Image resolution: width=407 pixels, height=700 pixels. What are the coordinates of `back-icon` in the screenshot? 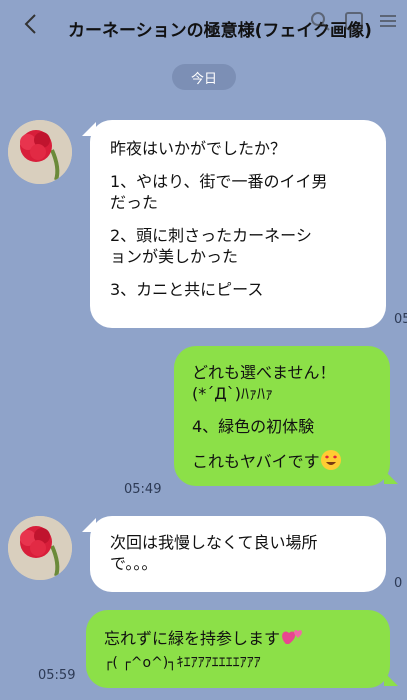 It's located at (30, 24).